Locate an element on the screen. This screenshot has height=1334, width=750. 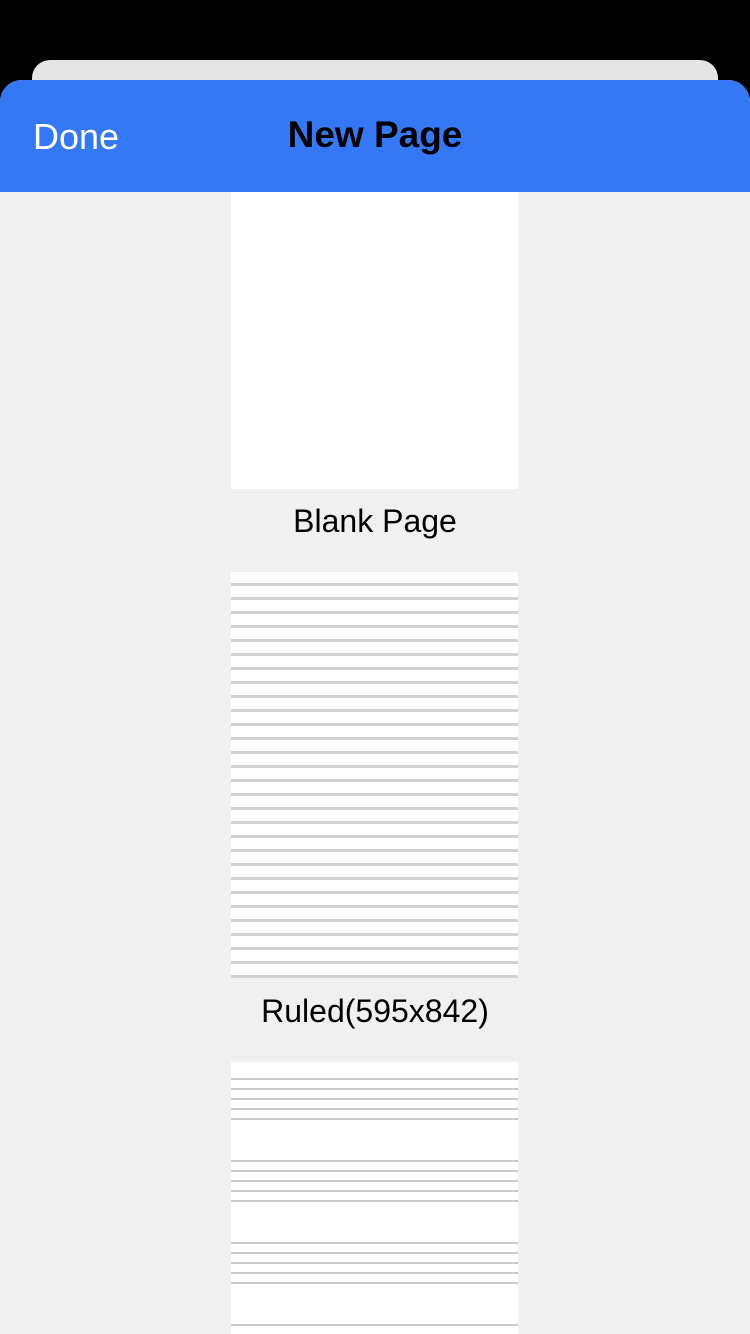
template-thumb-blank is located at coordinates (374, 340).